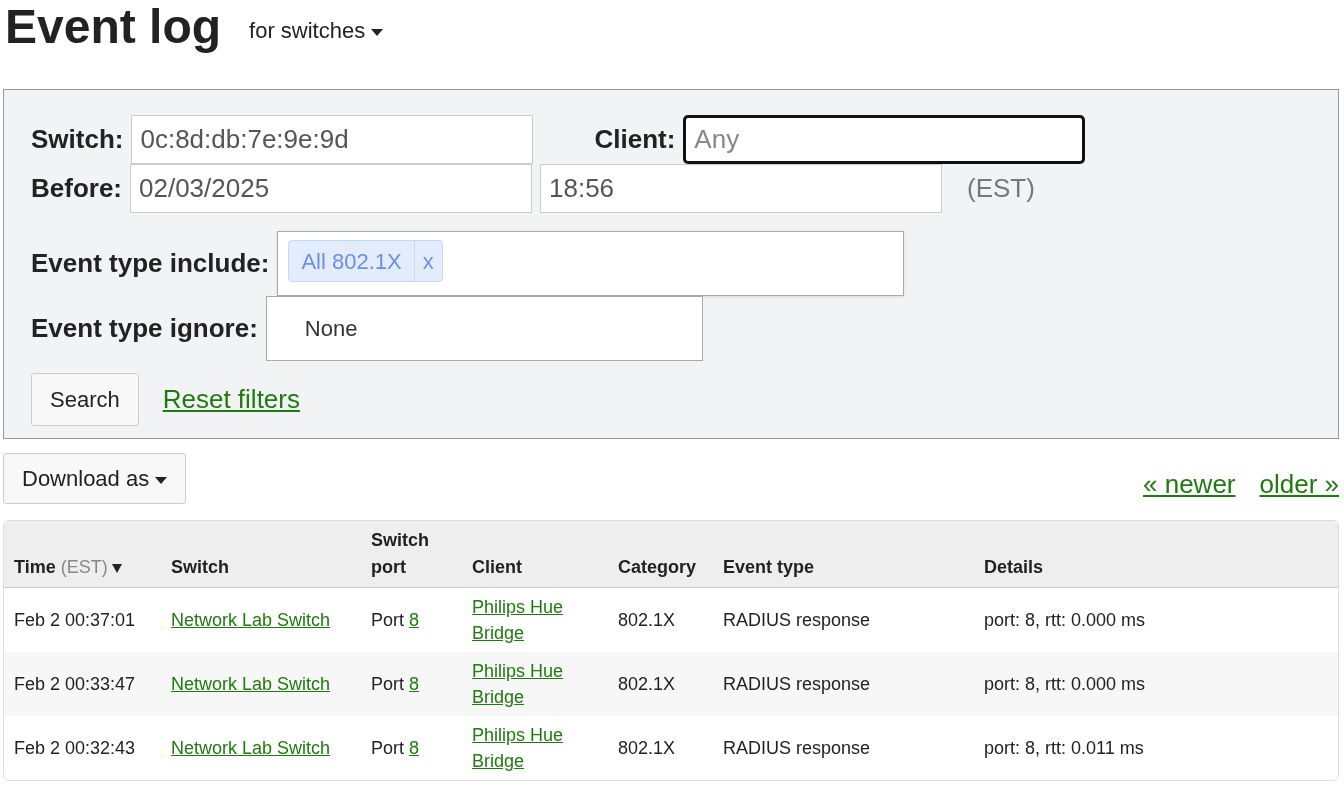 The height and width of the screenshot is (789, 1344). What do you see at coordinates (144, 328) in the screenshot?
I see `ignore-label: Event type ignore:` at bounding box center [144, 328].